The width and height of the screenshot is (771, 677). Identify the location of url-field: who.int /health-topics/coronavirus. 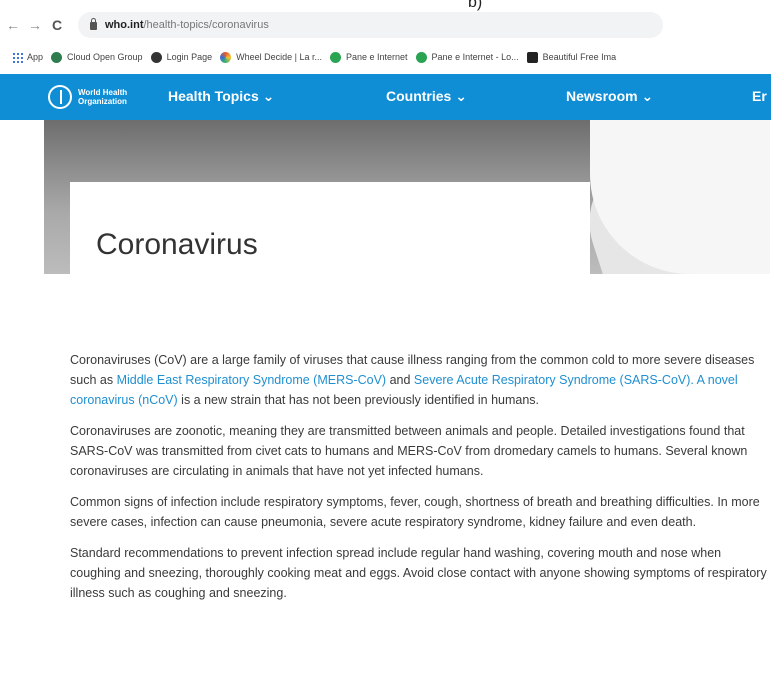
(370, 25).